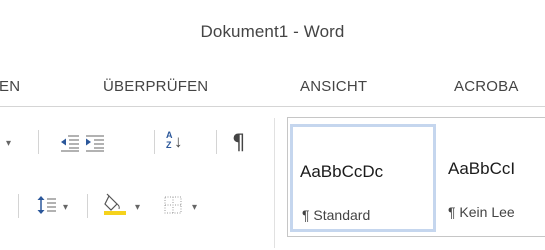  What do you see at coordinates (336, 215) in the screenshot?
I see `style-name: ¶ Standard` at bounding box center [336, 215].